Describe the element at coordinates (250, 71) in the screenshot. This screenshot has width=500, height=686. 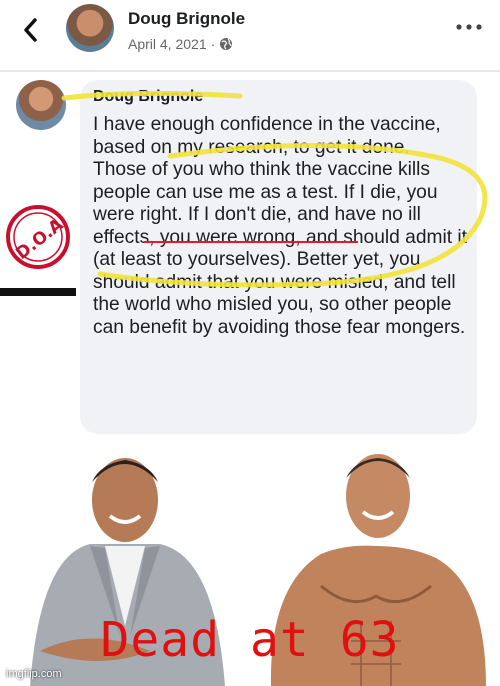
I see `header-divider` at that location.